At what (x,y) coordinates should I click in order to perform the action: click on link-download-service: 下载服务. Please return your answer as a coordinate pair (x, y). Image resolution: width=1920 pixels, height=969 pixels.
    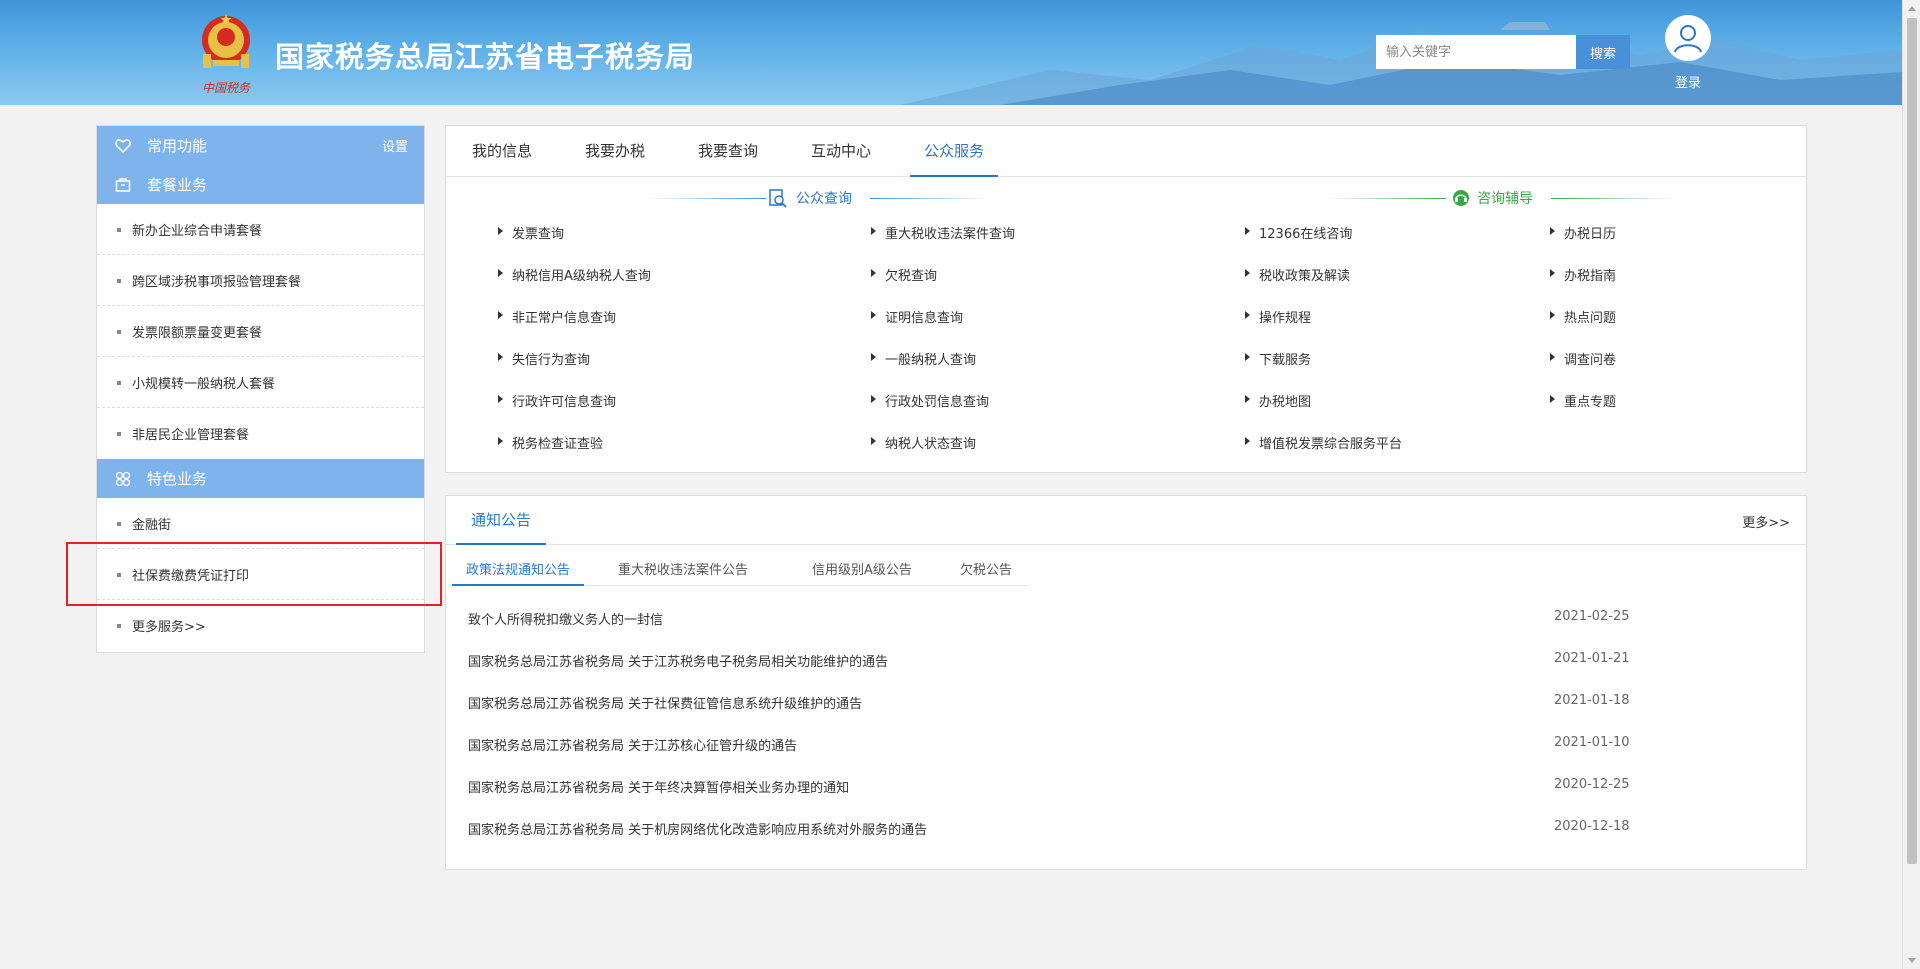
    Looking at the image, I should click on (1277, 358).